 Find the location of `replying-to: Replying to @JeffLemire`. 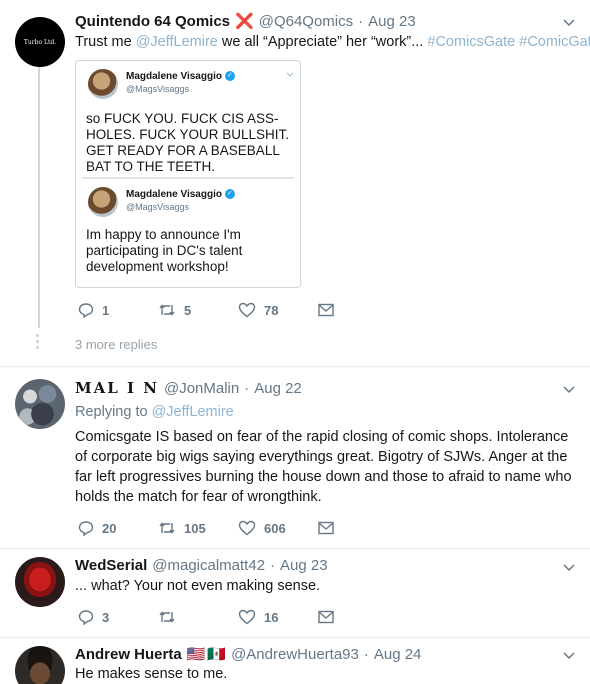

replying-to: Replying to @JeffLemire is located at coordinates (154, 412).